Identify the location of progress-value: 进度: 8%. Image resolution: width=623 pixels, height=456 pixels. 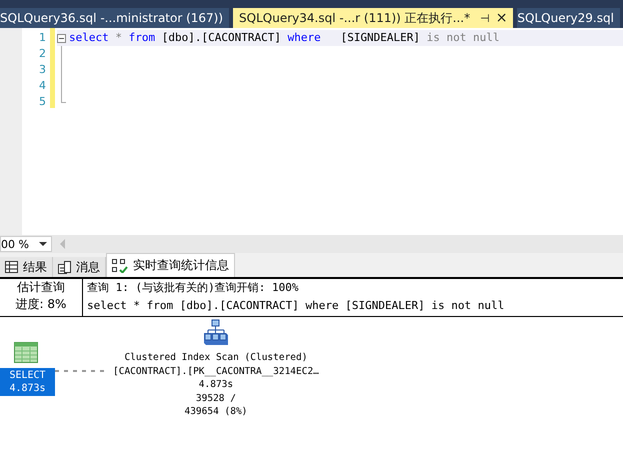
(41, 304).